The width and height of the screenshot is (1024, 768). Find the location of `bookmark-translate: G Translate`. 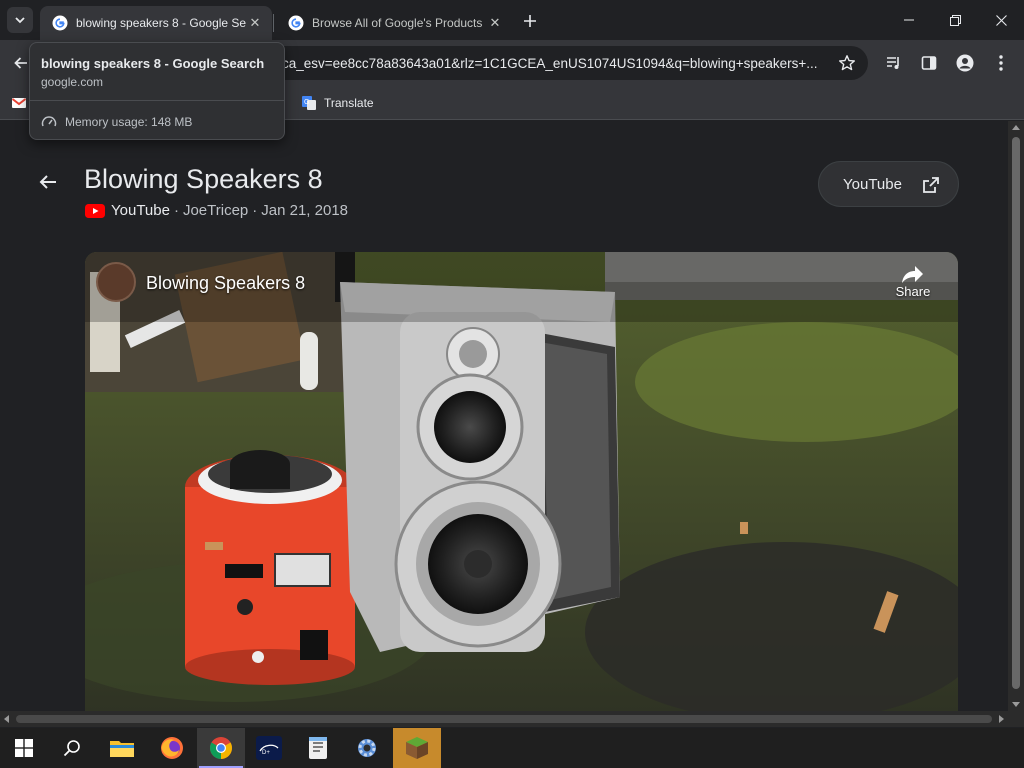

bookmark-translate: G Translate is located at coordinates (337, 103).